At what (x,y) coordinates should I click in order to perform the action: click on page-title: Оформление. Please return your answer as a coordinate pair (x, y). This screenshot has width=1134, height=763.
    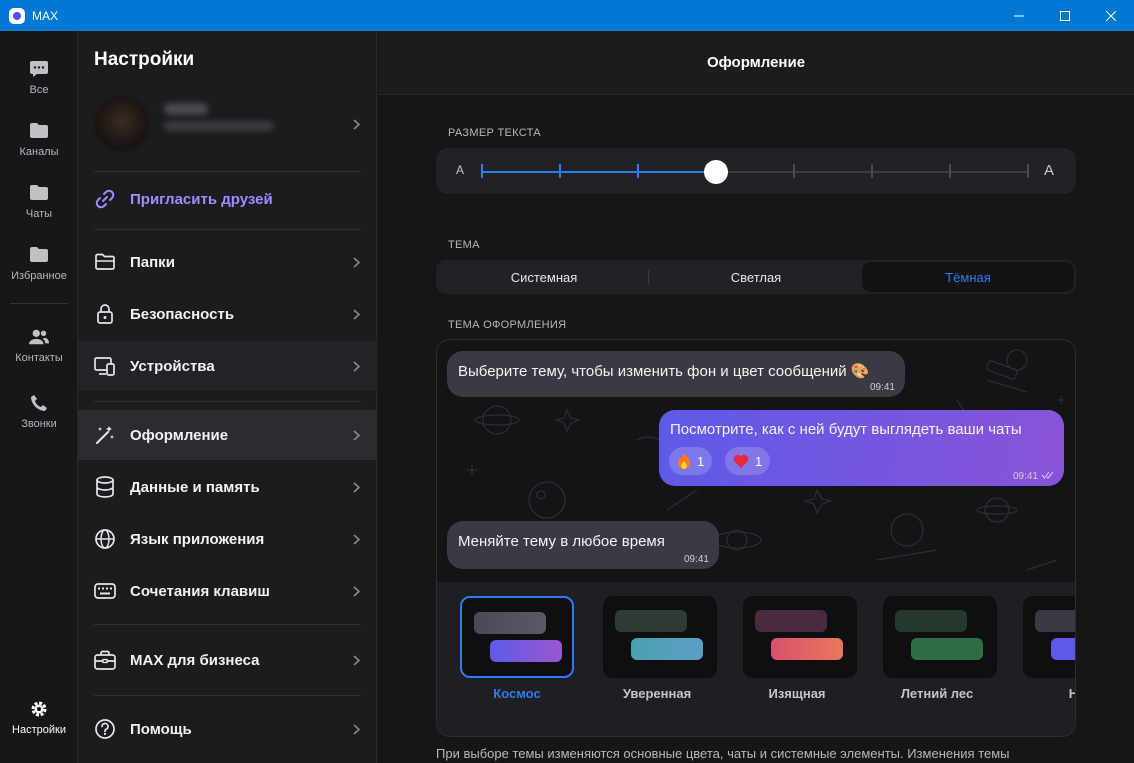
    Looking at the image, I should click on (756, 62).